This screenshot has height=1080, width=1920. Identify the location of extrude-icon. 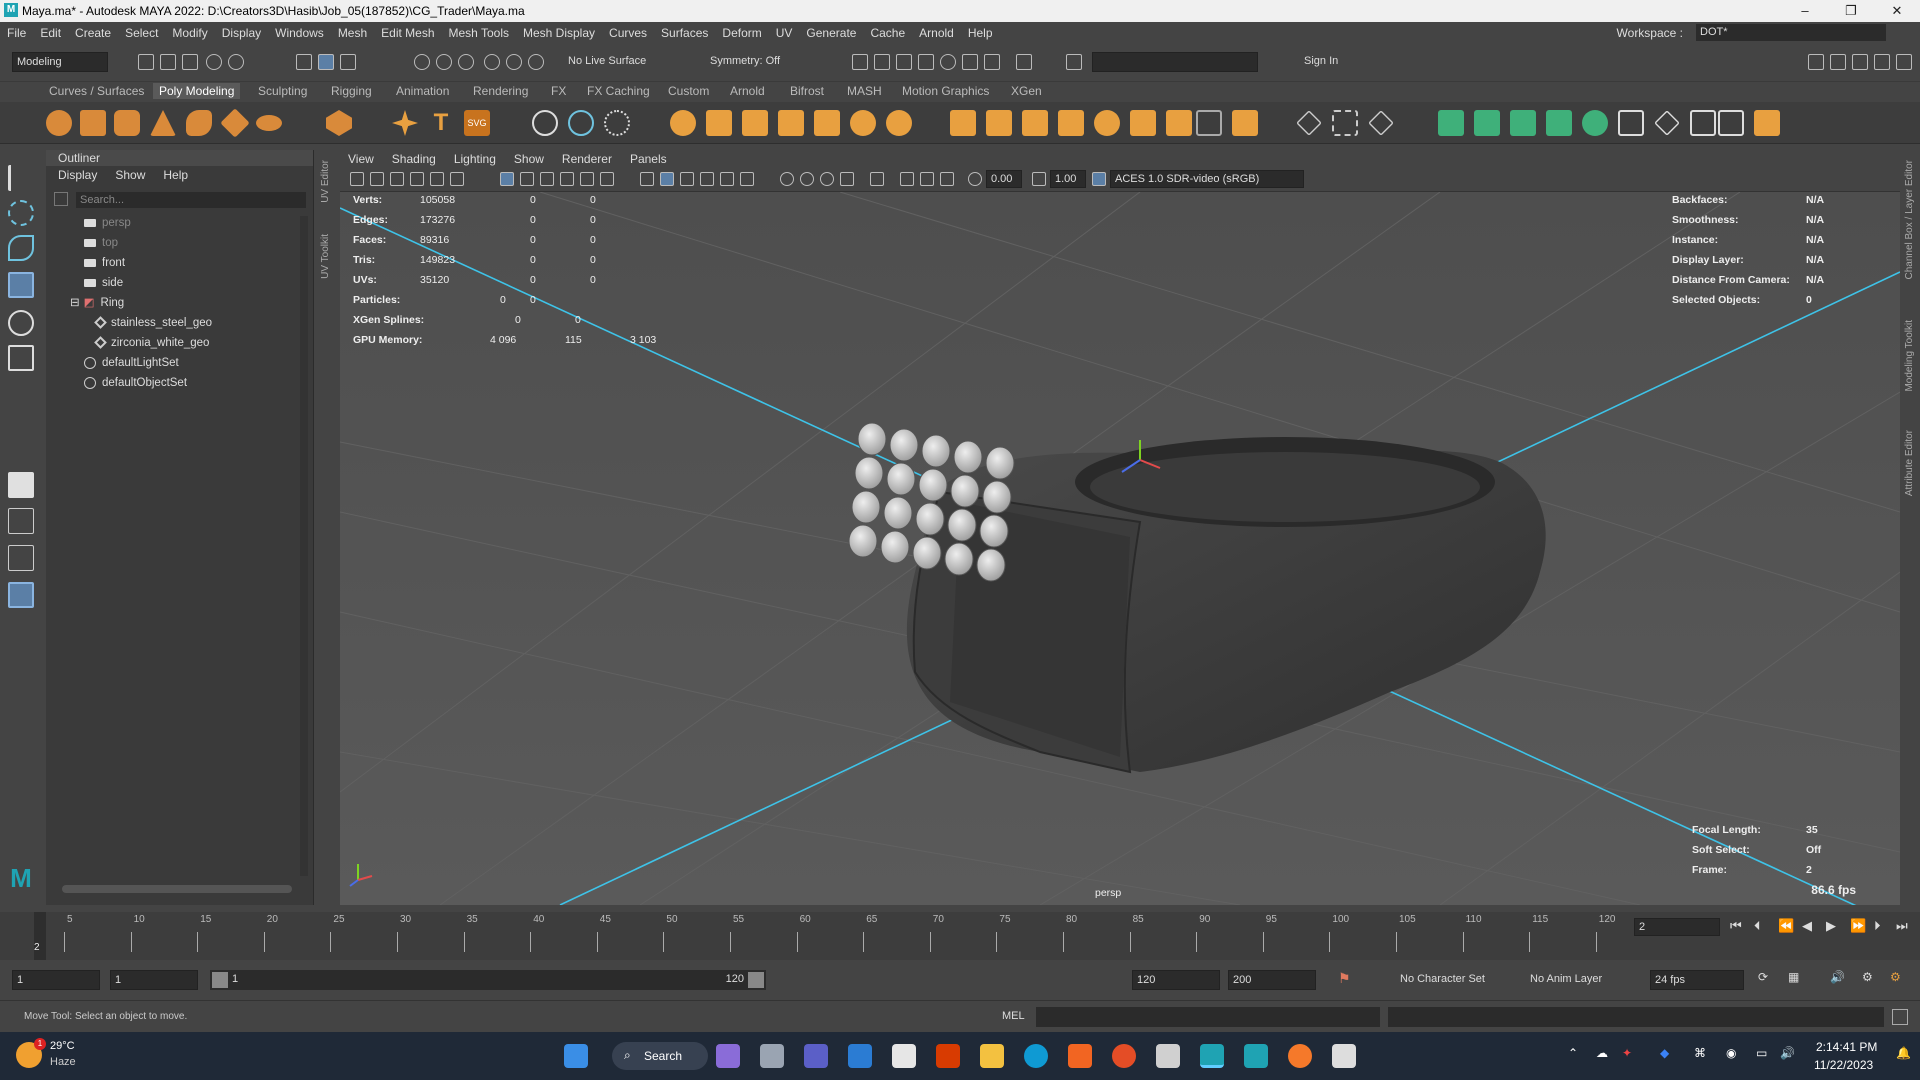
(963, 123).